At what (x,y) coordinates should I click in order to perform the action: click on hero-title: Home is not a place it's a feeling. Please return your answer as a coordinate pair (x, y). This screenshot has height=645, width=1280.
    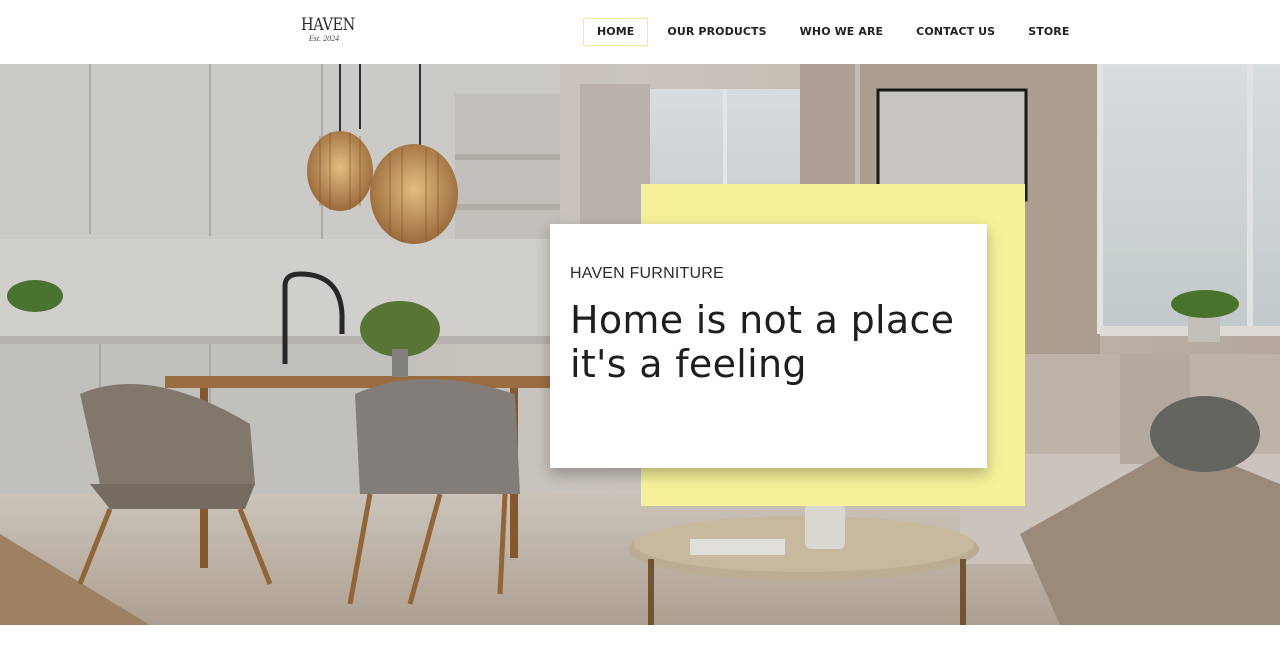
    Looking at the image, I should click on (762, 342).